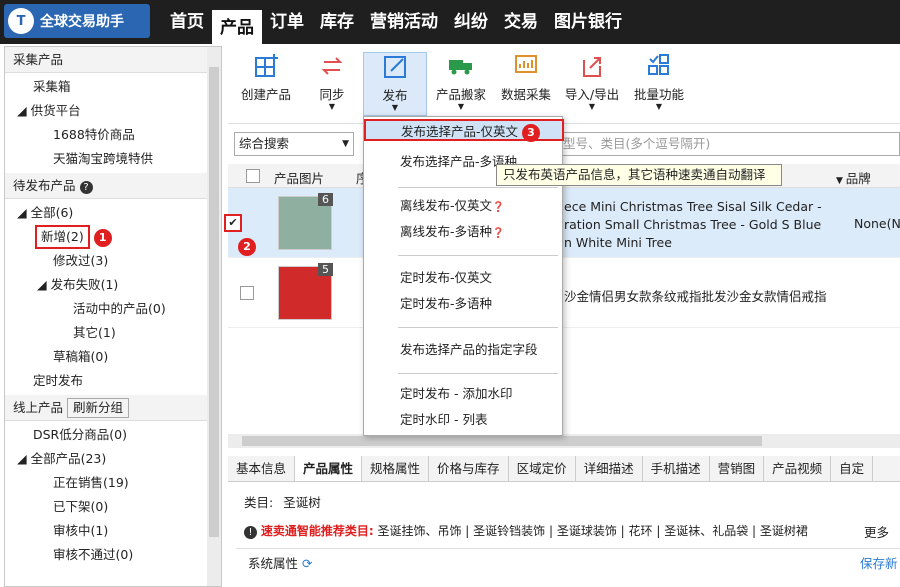 The image size is (900, 587). Describe the element at coordinates (84, 284) in the screenshot. I see `tree-label: 发布失败(1)` at that location.